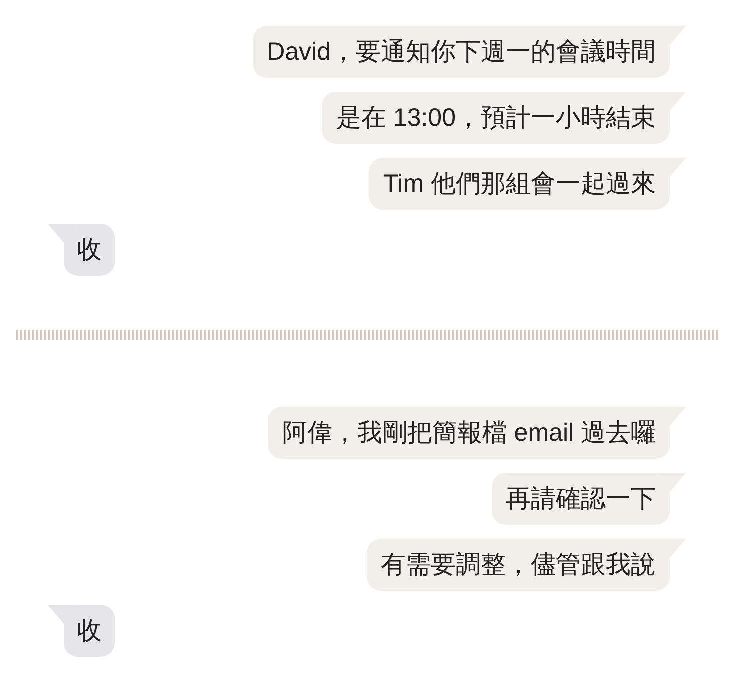  I want to click on message-bubble: 阿偉，我剛把簡報檔 email 過去囉, so click(477, 433).